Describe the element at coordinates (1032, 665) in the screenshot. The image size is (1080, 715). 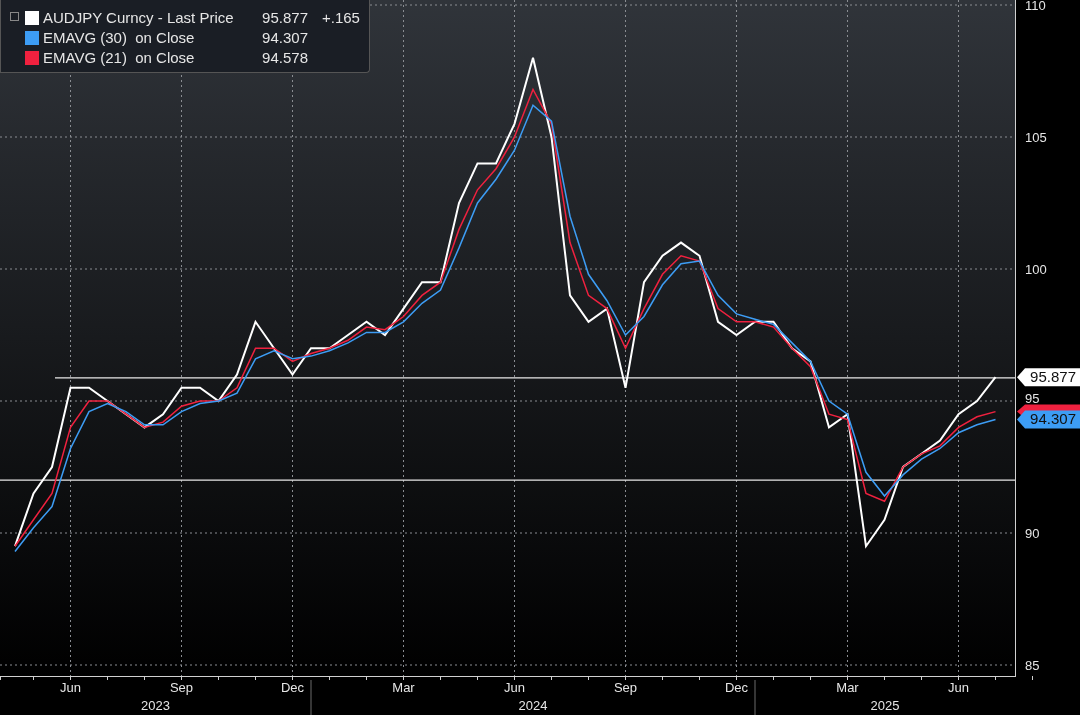
I see `y-tick-label: 85` at that location.